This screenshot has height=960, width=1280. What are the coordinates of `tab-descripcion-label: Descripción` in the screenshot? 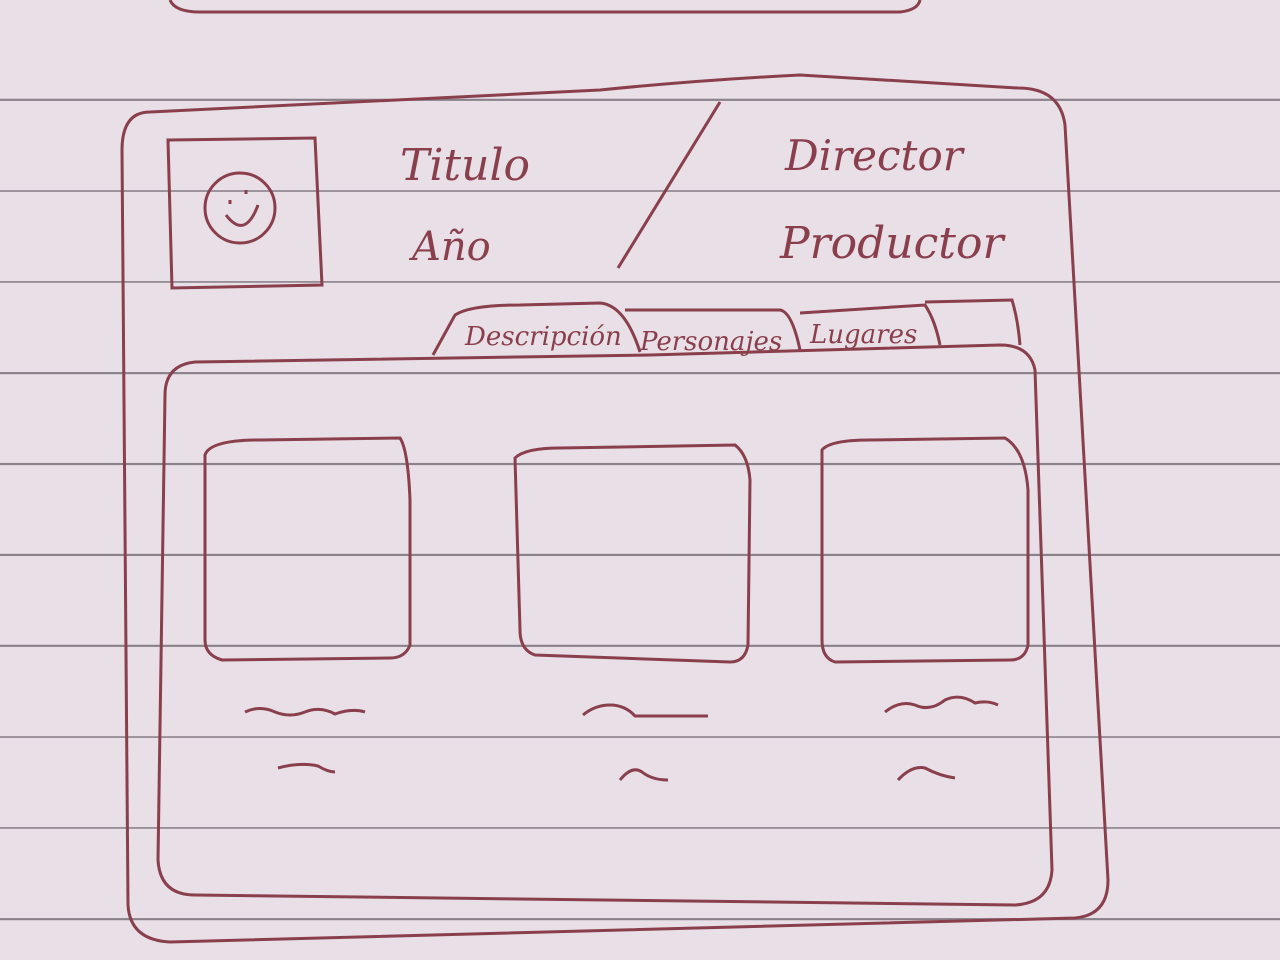 It's located at (543, 337).